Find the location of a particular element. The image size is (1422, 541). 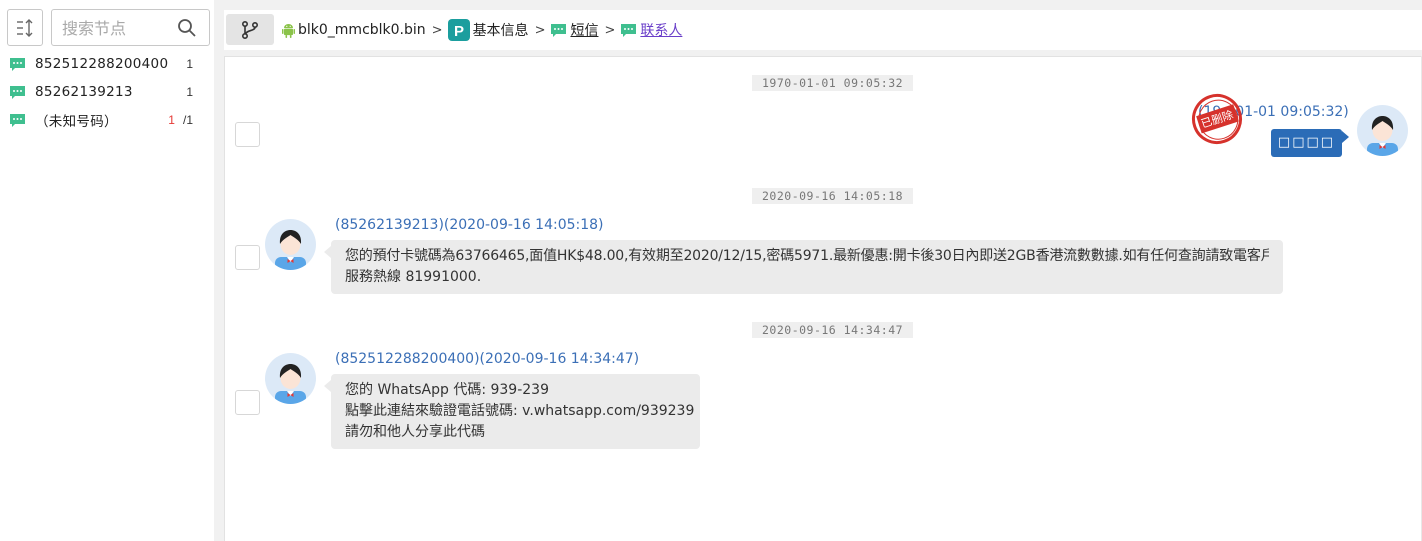

breadcrumb-item: blk0_mmcblk0.bin > is located at coordinates (365, 30).